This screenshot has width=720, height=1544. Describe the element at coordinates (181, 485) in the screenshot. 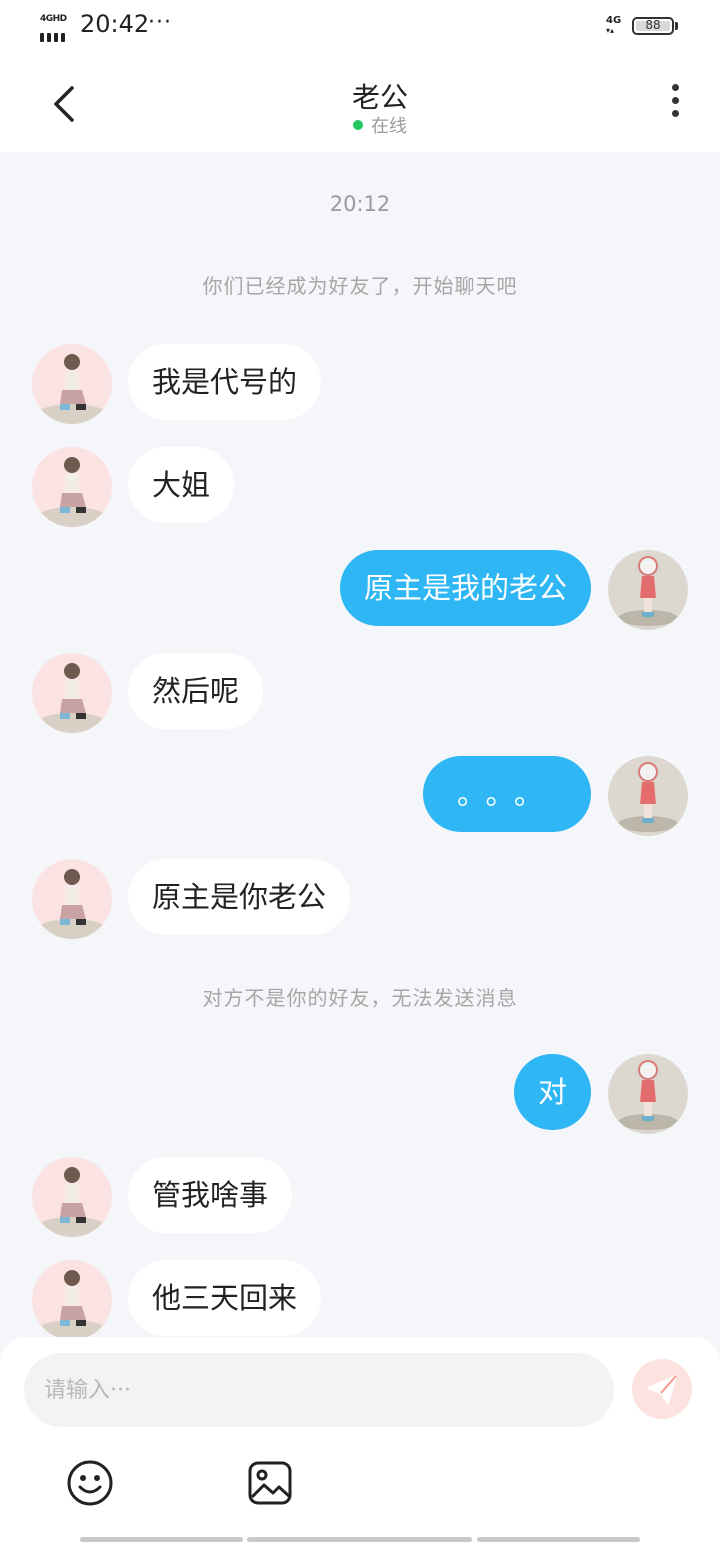

I see `message-bubble-incoming: 大姐` at that location.